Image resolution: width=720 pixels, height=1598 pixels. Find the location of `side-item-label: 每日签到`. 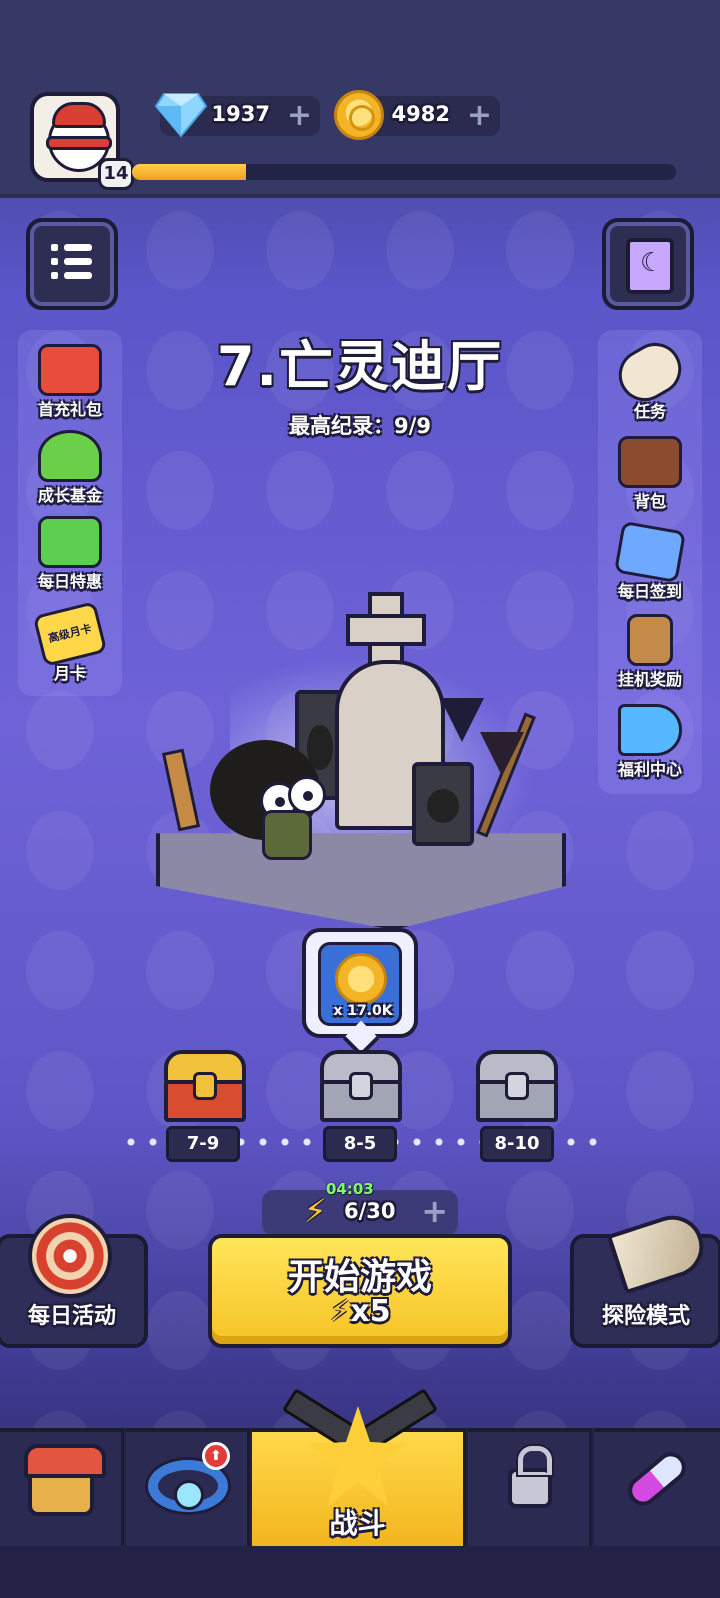

side-item-label: 每日签到 is located at coordinates (649, 591).